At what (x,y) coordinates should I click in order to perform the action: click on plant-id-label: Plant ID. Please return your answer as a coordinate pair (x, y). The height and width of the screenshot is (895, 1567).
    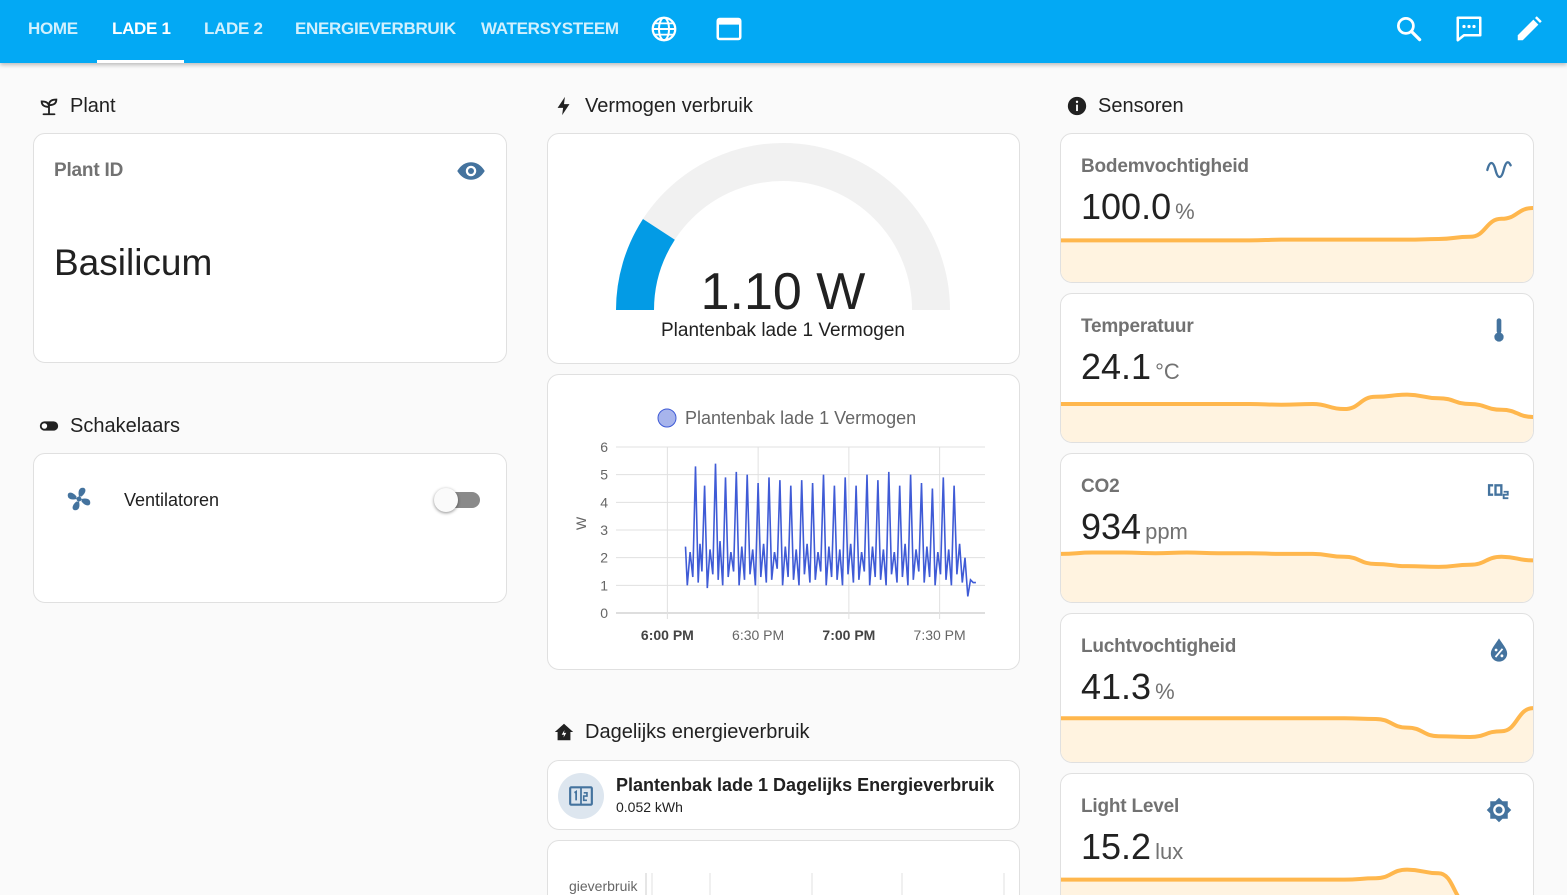
    Looking at the image, I should click on (89, 170).